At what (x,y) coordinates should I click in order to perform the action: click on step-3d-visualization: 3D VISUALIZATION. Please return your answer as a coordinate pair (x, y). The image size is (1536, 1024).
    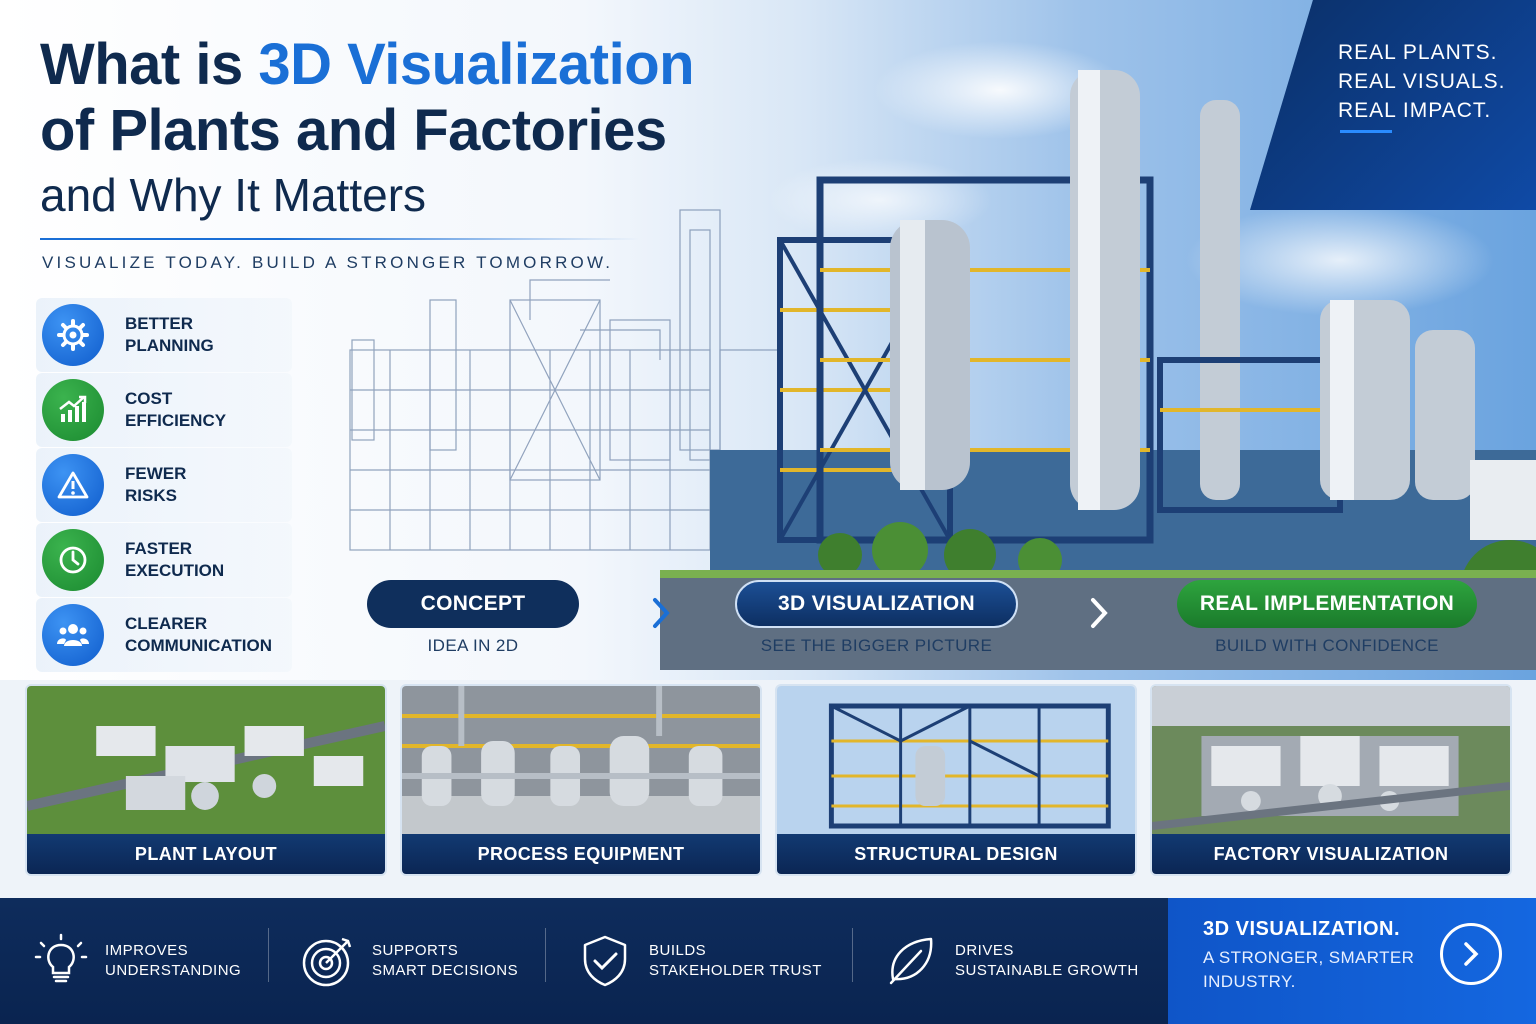
    Looking at the image, I should click on (876, 604).